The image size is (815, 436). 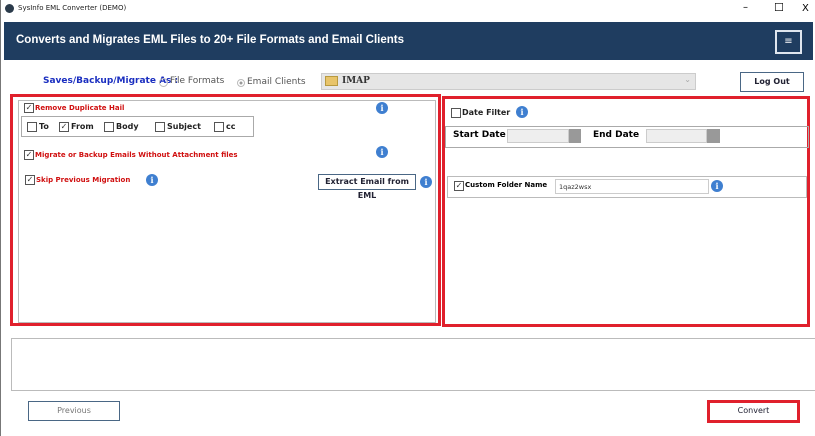 I want to click on skip-previous-checkbox: ✓, so click(x=30, y=180).